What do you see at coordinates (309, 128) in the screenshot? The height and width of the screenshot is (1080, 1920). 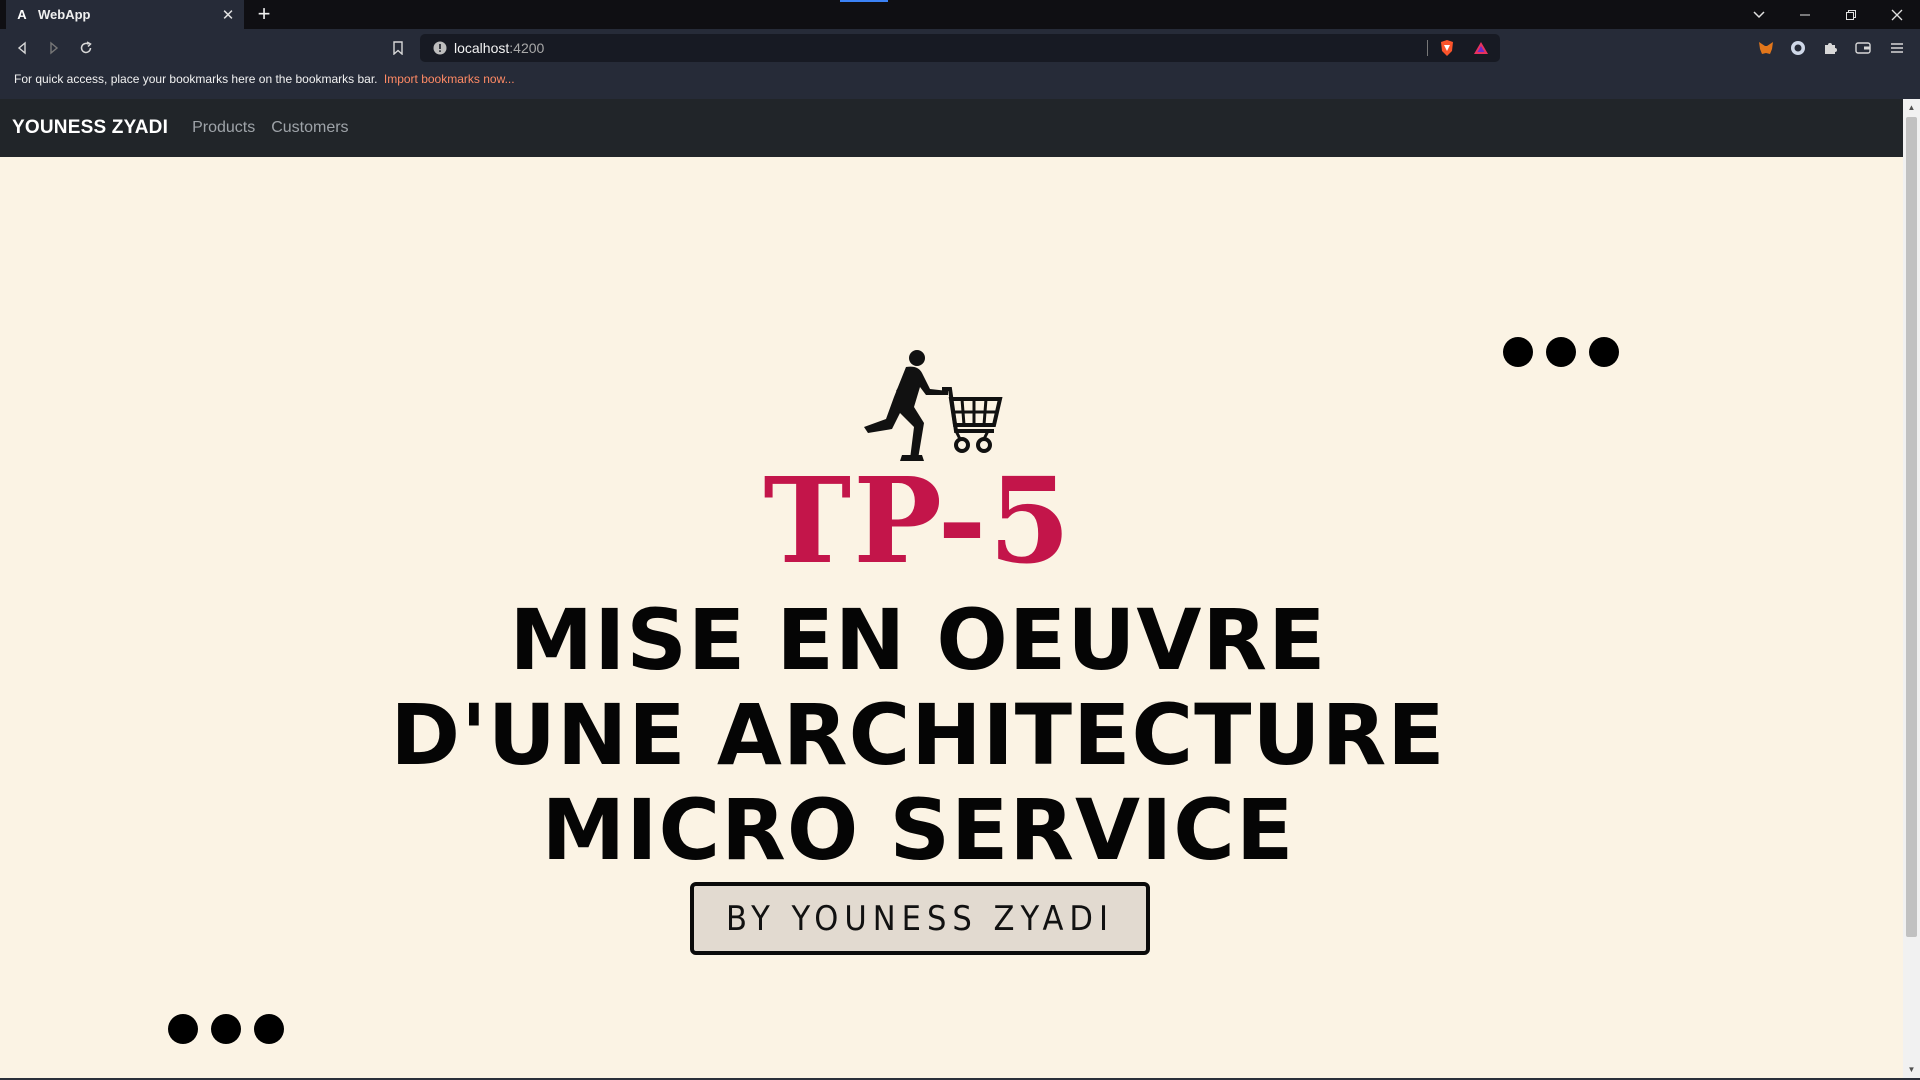 I see `nav-link-customers: Customers` at bounding box center [309, 128].